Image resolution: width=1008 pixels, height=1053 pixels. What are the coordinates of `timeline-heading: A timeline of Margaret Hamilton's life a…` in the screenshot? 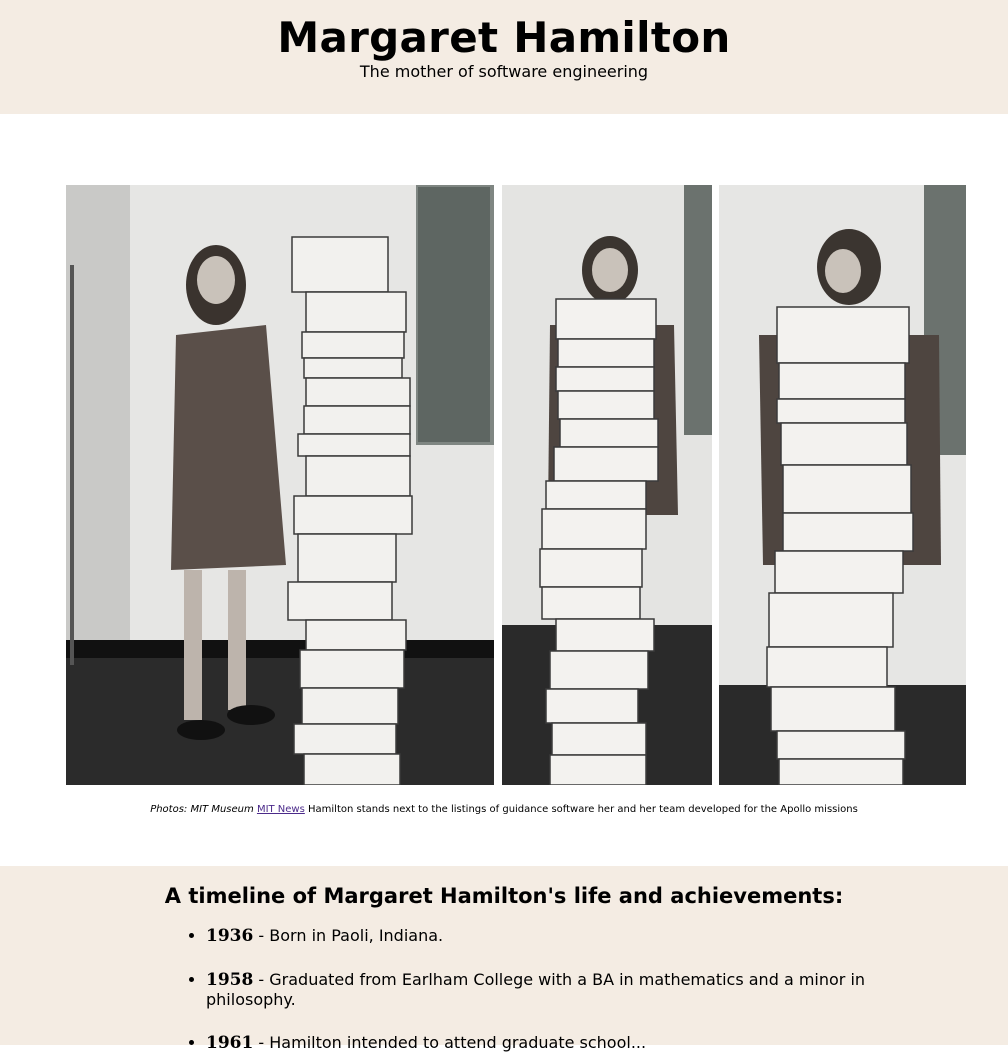 It's located at (504, 896).